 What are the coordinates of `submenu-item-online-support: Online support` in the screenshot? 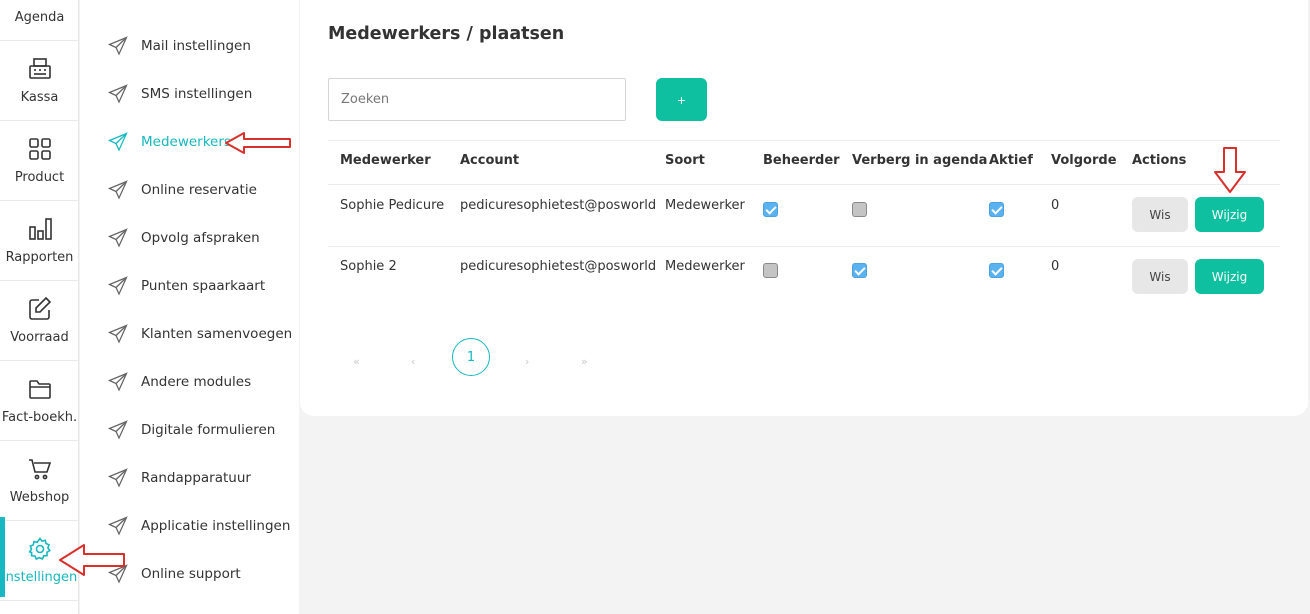 It's located at (174, 574).